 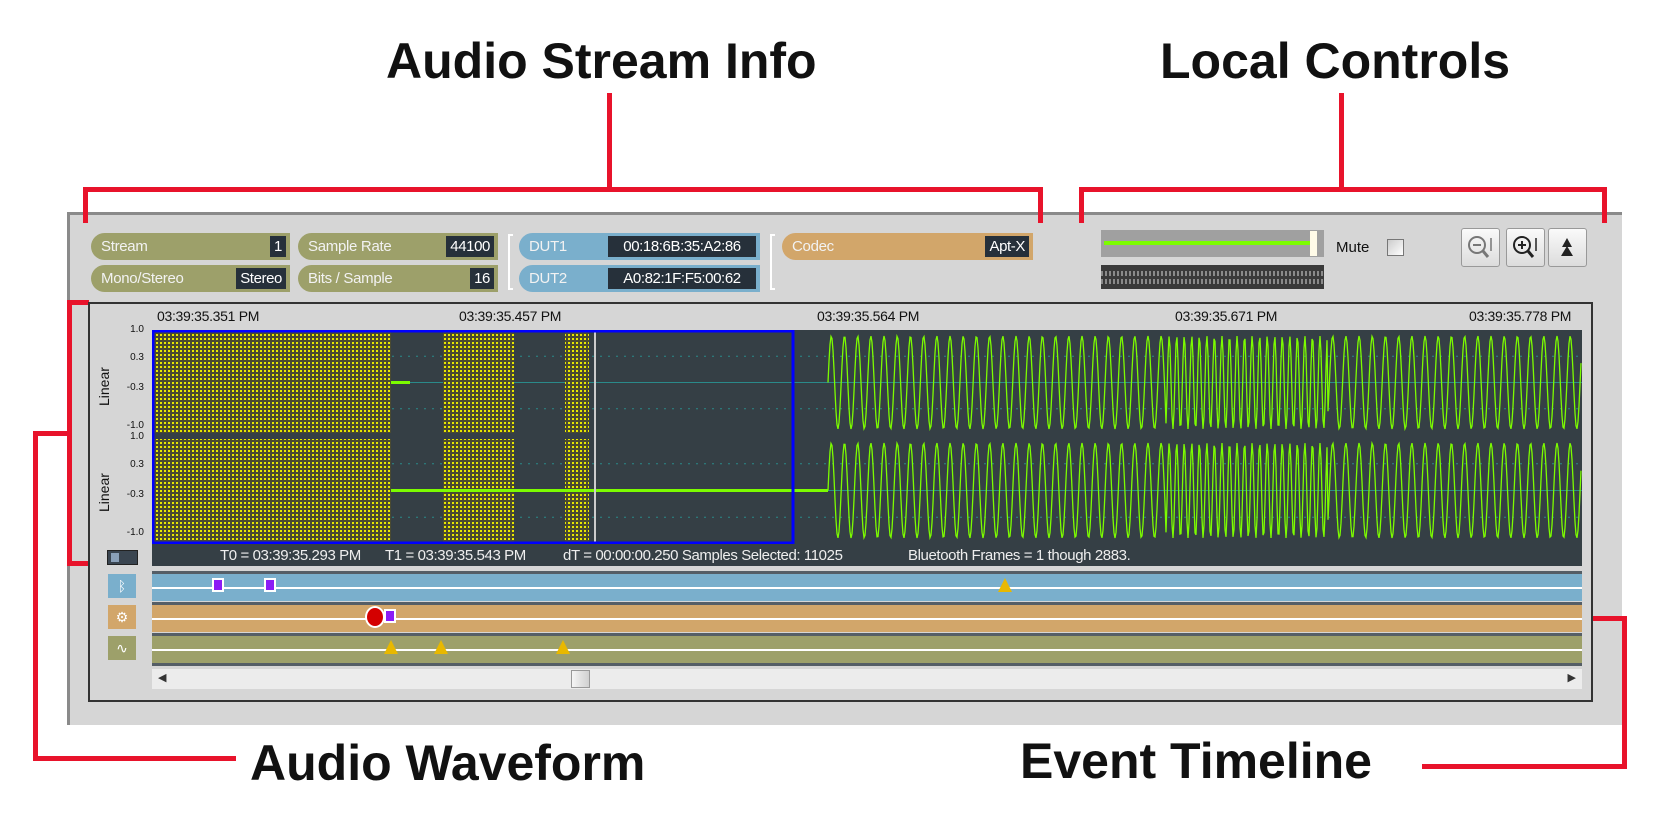 I want to click on zoom-in-vertical-button, so click(x=1525, y=247).